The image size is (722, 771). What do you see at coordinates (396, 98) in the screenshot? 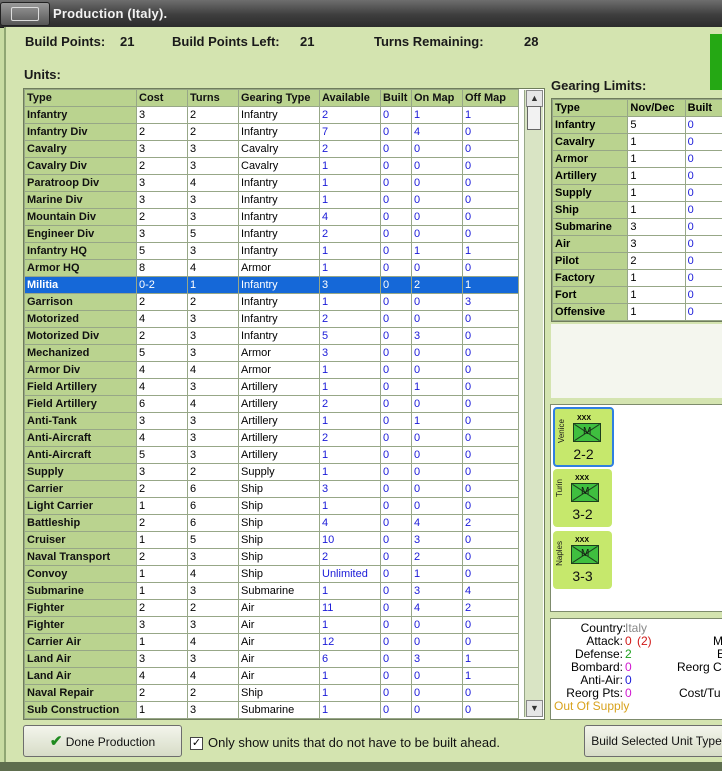
I see `units-column-header: Built` at bounding box center [396, 98].